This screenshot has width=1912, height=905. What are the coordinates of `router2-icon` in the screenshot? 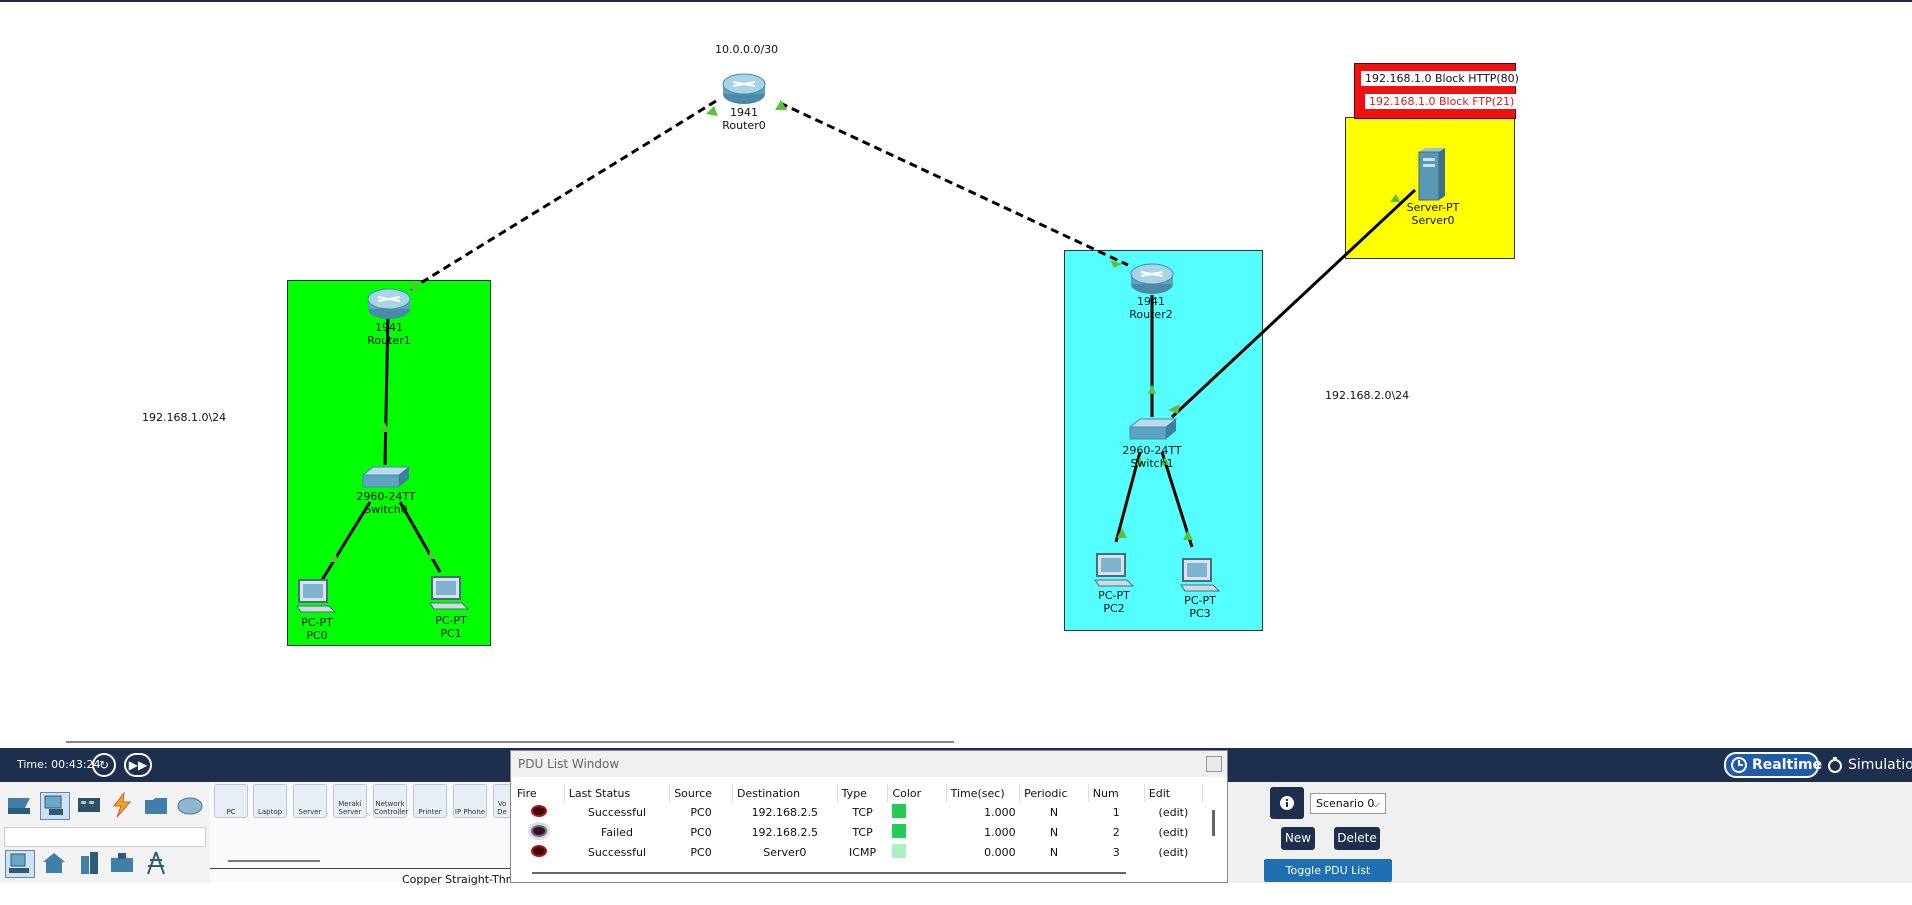 It's located at (1152, 279).